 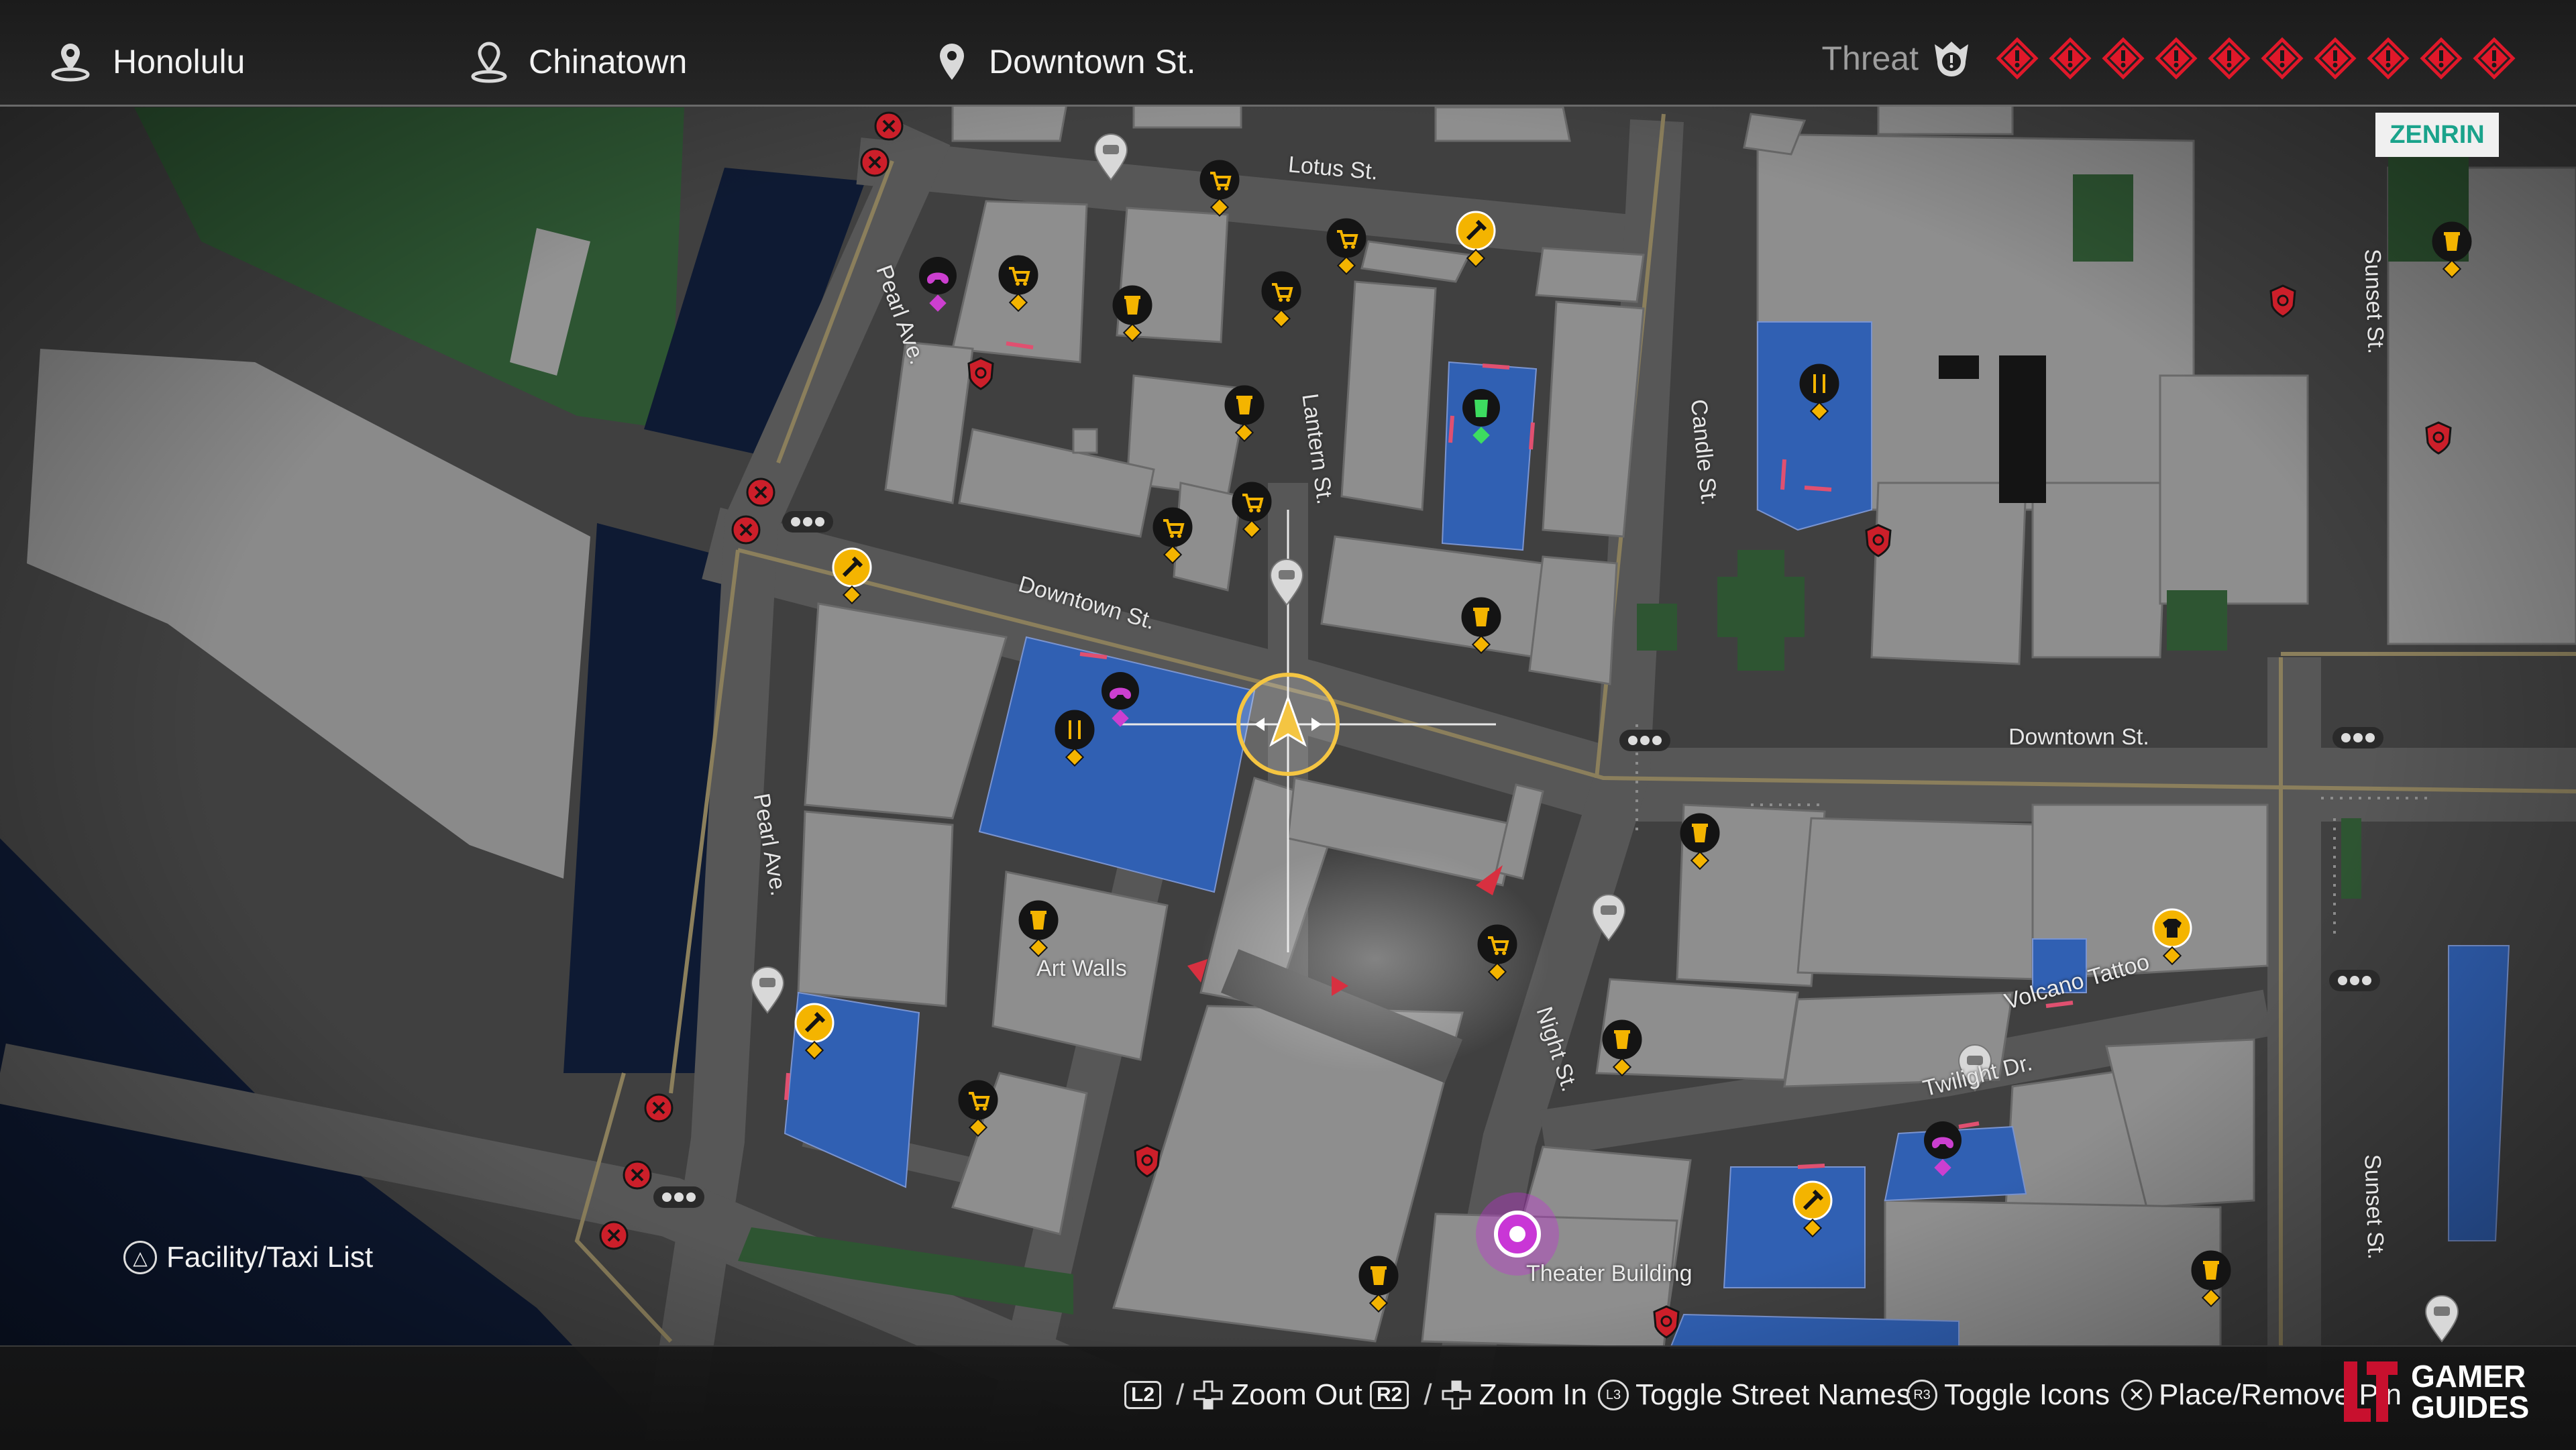 What do you see at coordinates (952, 62) in the screenshot?
I see `street-pin-icon` at bounding box center [952, 62].